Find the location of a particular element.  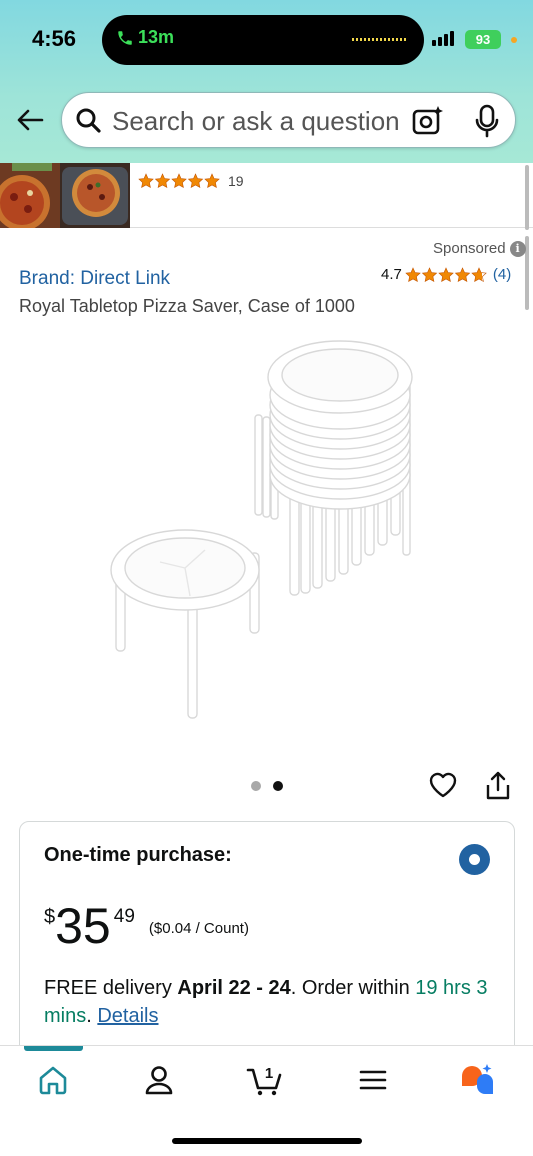

price-whole: 35 is located at coordinates (83, 926).